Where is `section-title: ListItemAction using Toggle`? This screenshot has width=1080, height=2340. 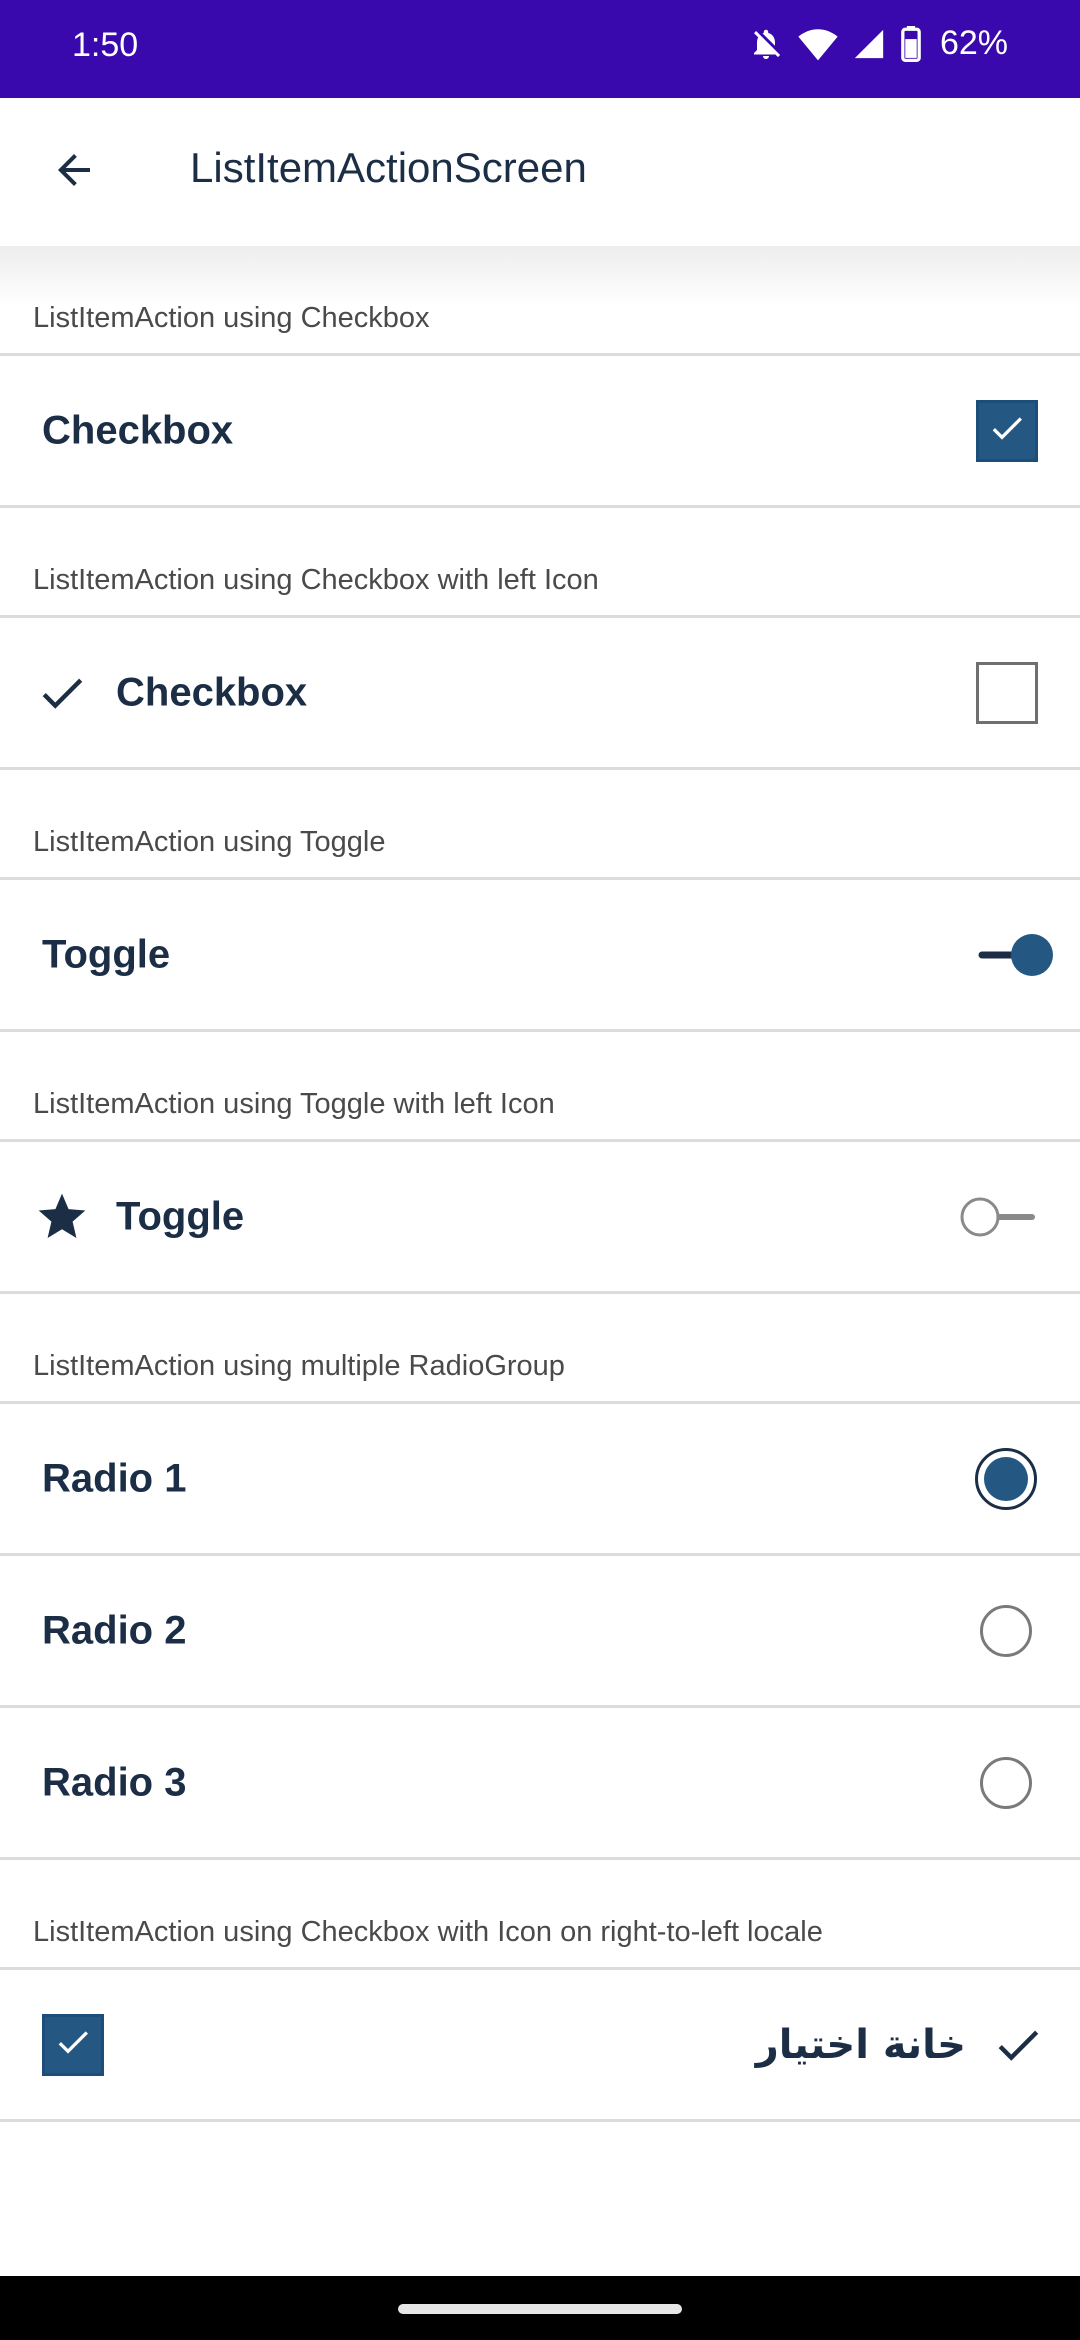
section-title: ListItemAction using Toggle is located at coordinates (209, 842).